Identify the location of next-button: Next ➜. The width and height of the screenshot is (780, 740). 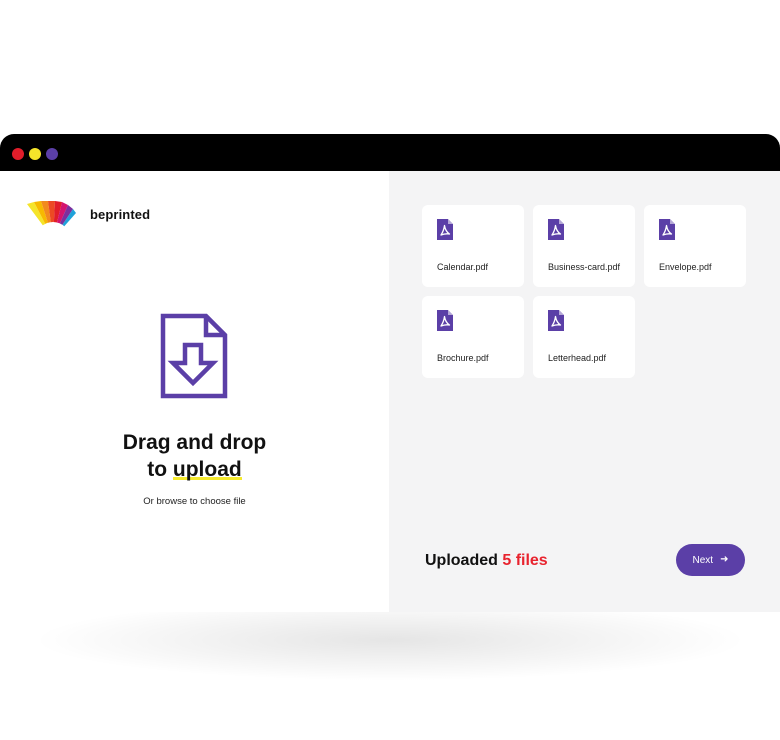
(710, 560).